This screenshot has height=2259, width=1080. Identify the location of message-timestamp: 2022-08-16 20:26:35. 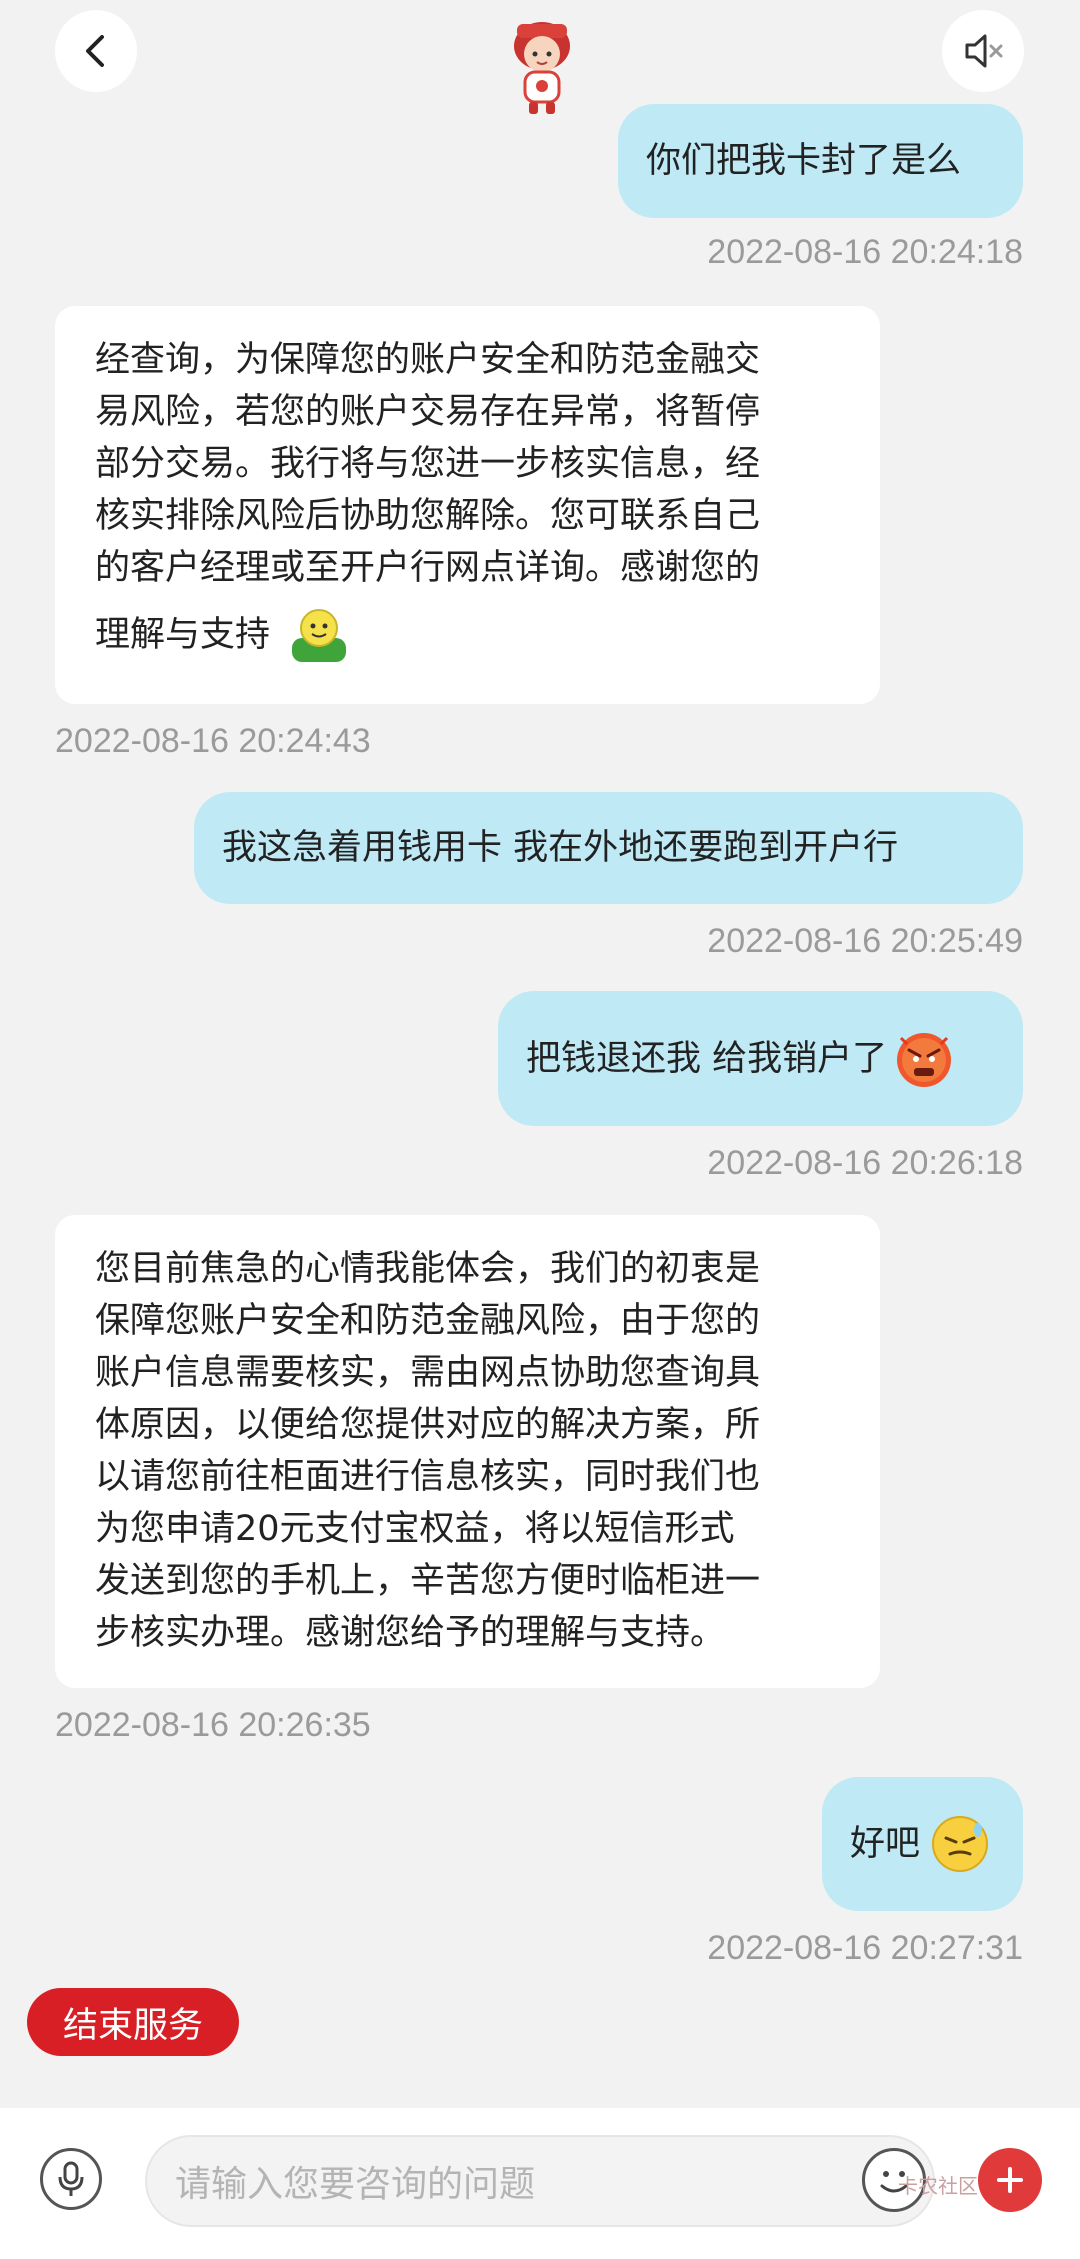
(213, 1725).